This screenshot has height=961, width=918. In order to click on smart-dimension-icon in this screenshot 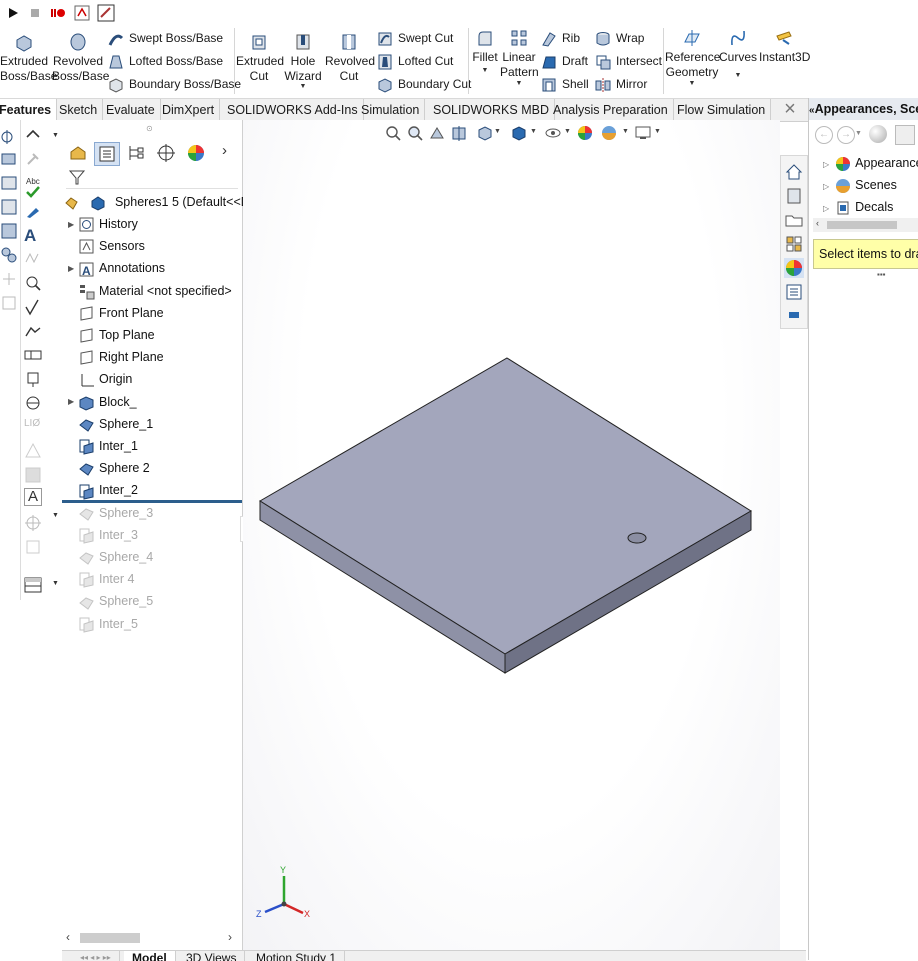, I will do `click(9, 137)`.